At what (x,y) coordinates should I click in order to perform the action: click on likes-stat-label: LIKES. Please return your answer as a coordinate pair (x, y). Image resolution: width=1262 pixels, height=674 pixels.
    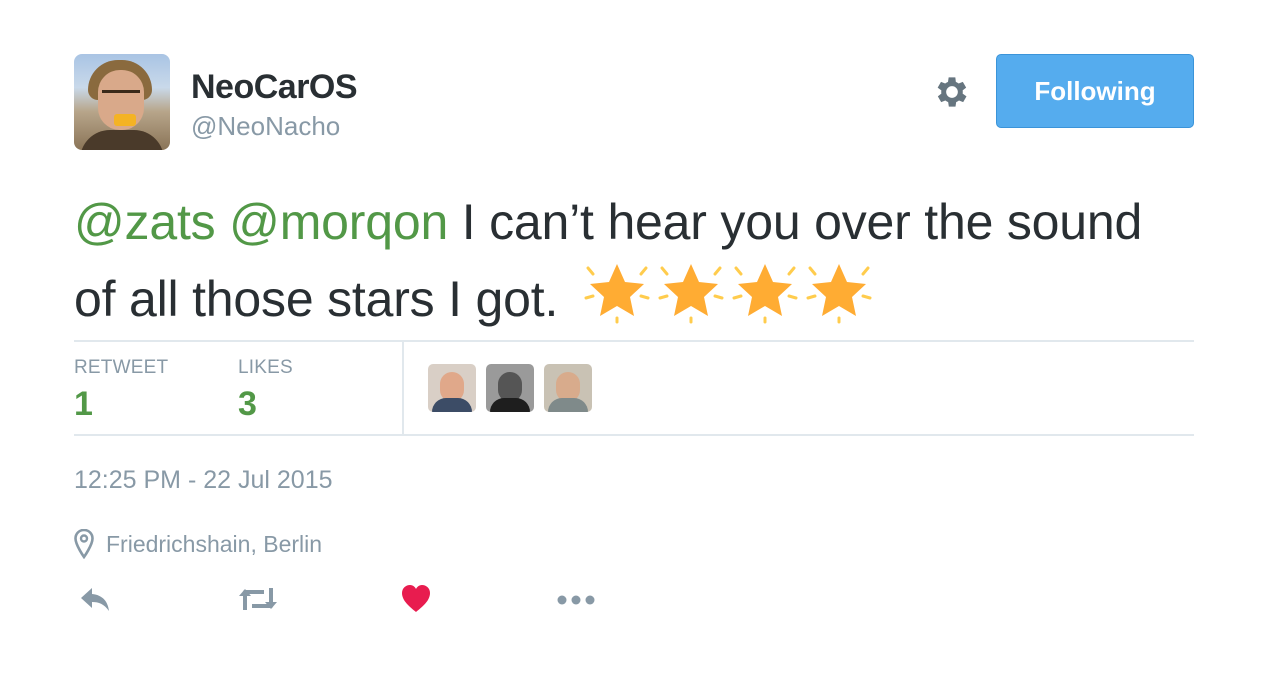
    Looking at the image, I should click on (265, 368).